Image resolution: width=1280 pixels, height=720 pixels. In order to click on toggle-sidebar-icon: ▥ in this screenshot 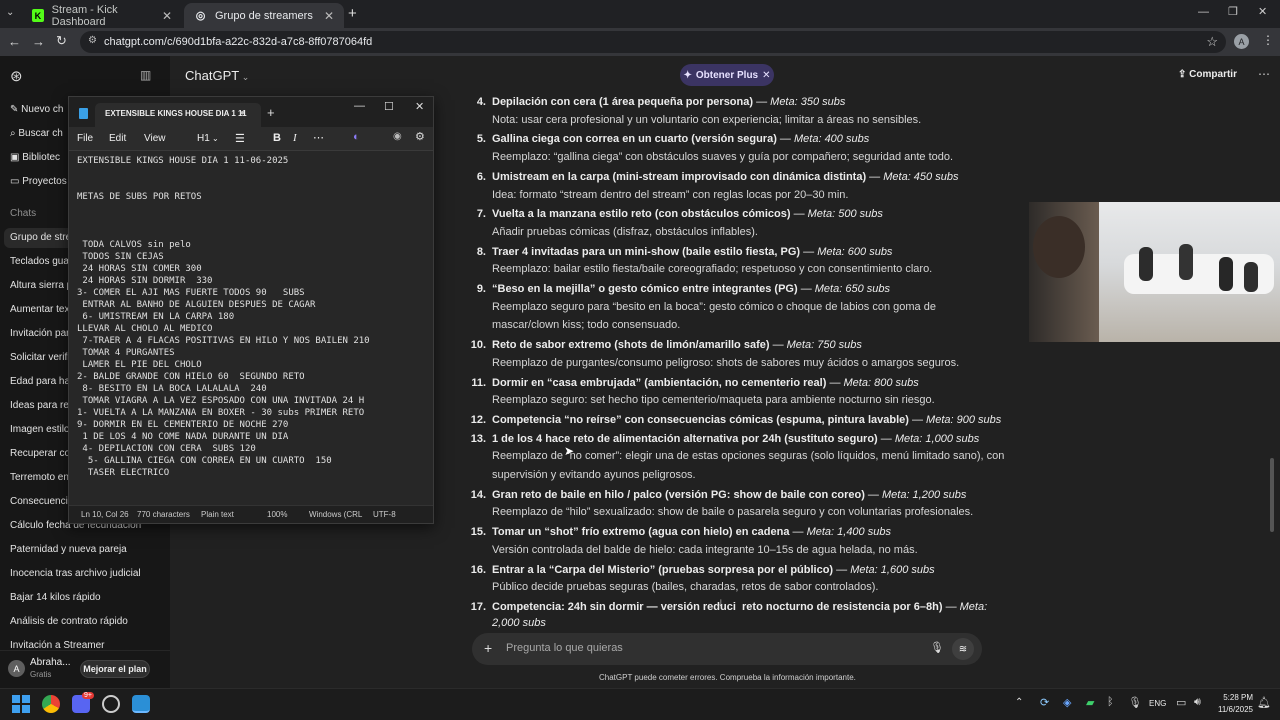, I will do `click(145, 75)`.